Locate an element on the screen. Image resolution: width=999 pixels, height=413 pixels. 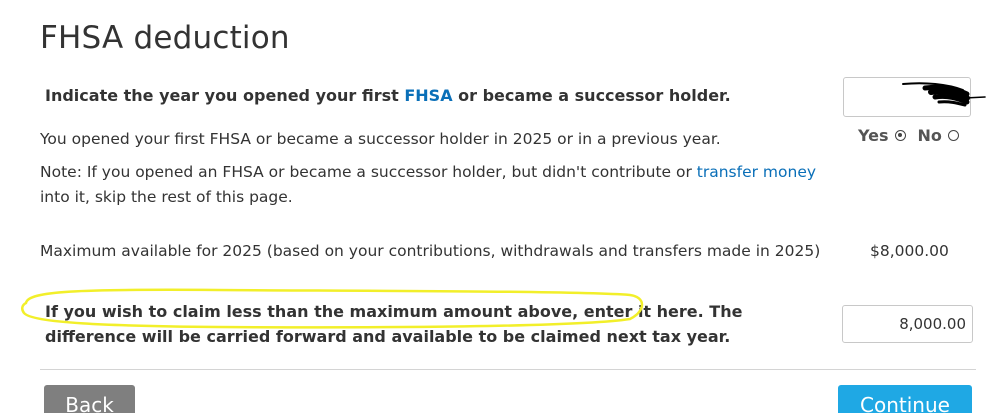
back-button: Back is located at coordinates (89, 399).